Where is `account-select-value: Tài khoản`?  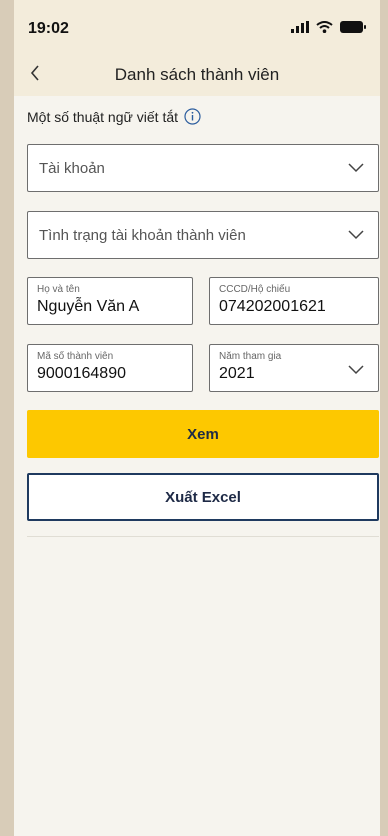
account-select-value: Tài khoản is located at coordinates (72, 168).